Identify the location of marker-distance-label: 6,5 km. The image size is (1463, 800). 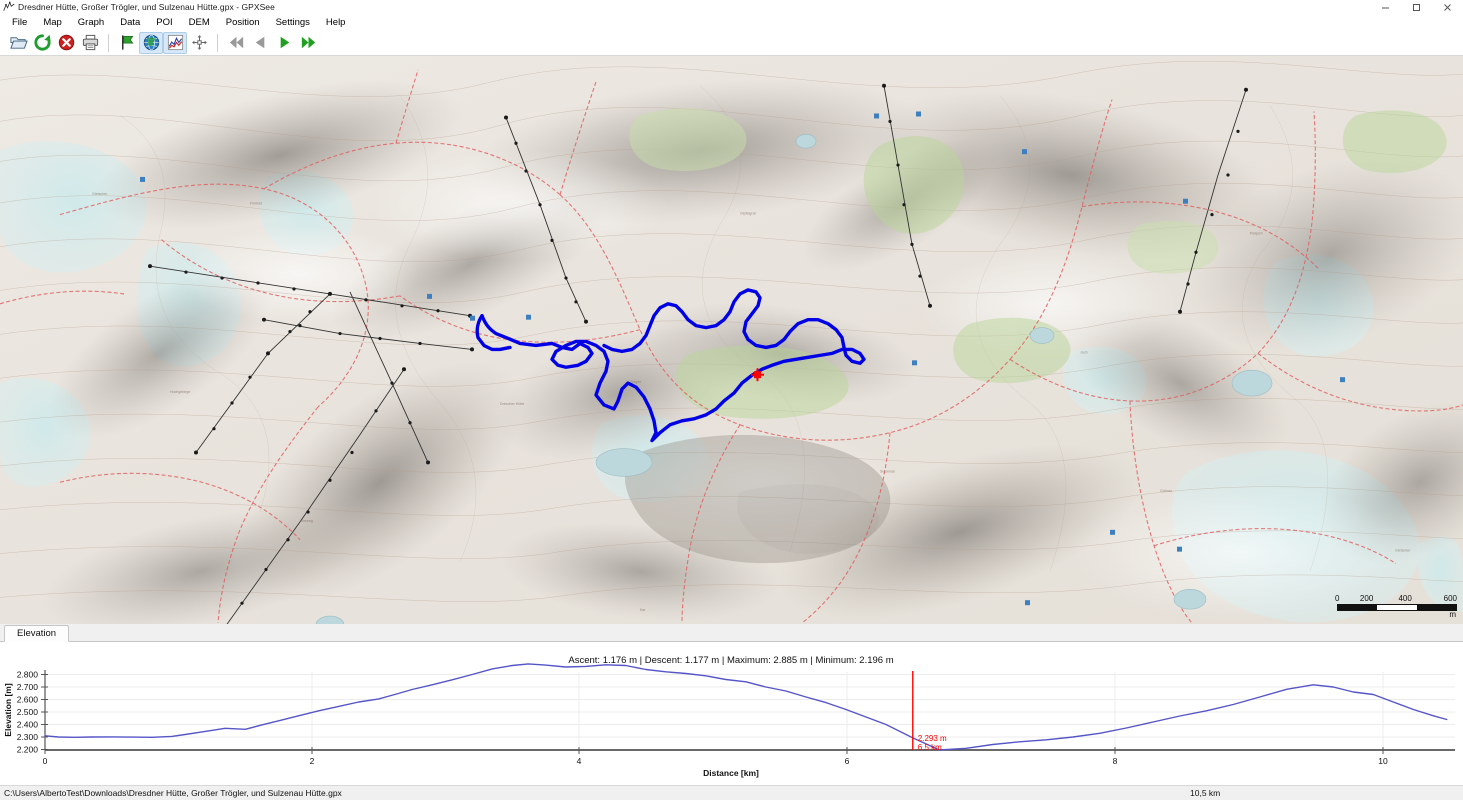
(930, 747).